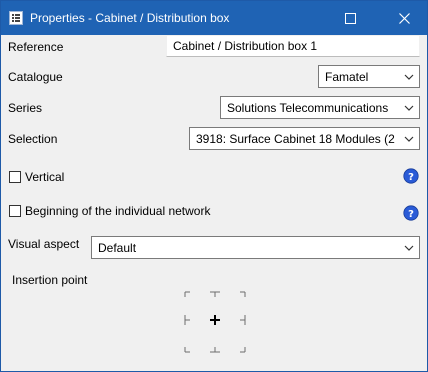 This screenshot has width=428, height=372. What do you see at coordinates (33, 139) in the screenshot?
I see `selection-label: Selection` at bounding box center [33, 139].